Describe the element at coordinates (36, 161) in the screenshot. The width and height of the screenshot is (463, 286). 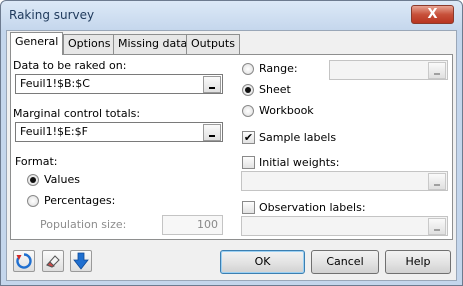
I see `format-label: Format:` at that location.